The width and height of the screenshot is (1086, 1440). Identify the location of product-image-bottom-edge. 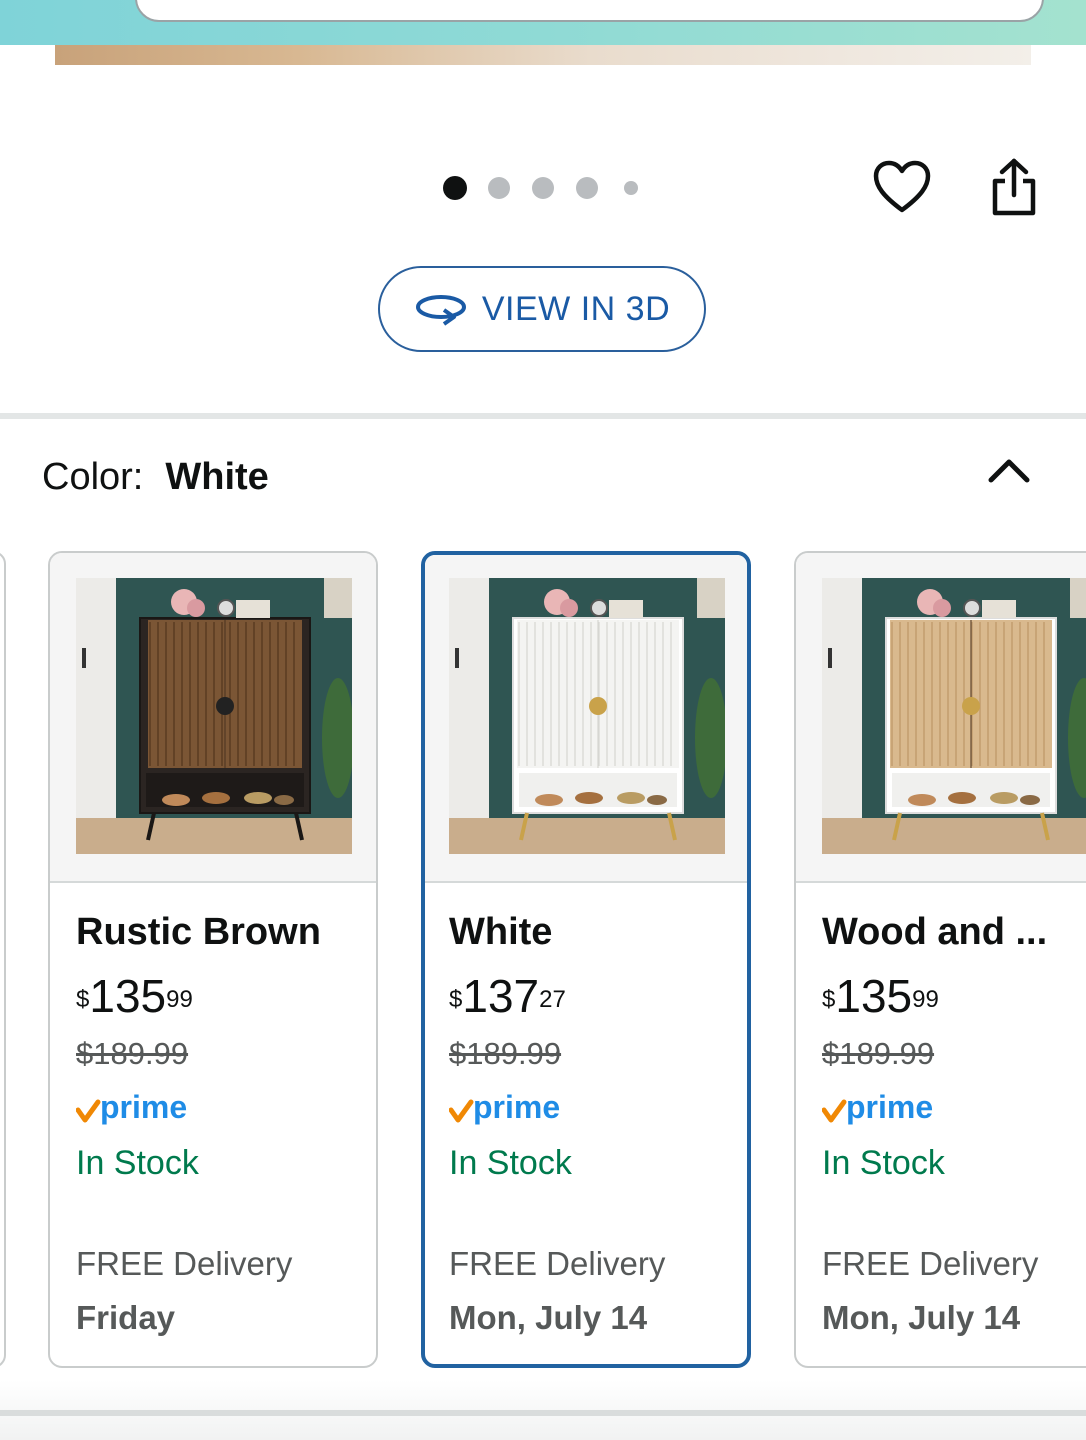
(543, 55).